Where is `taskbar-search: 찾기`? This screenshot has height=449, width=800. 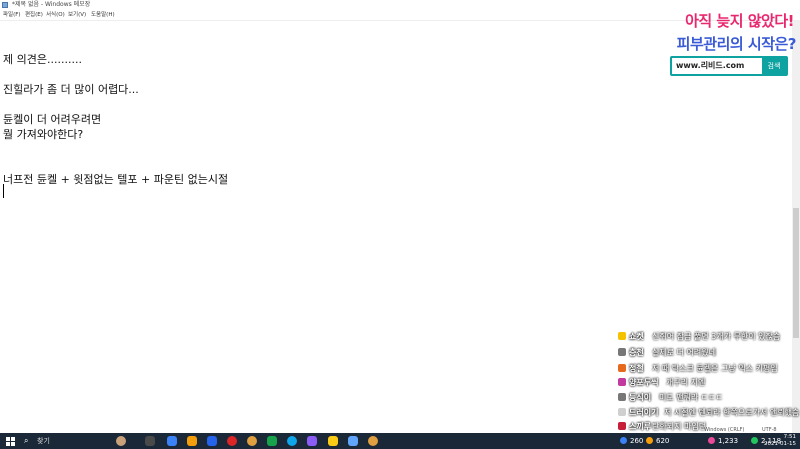
taskbar-search: 찾기 is located at coordinates (43, 441).